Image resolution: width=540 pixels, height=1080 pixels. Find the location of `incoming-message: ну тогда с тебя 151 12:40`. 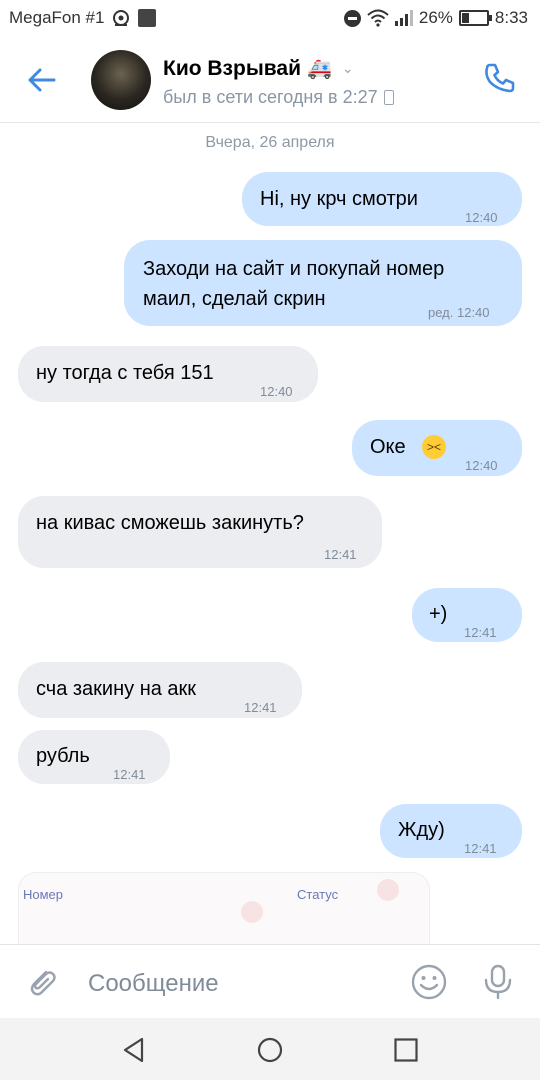

incoming-message: ну тогда с тебя 151 12:40 is located at coordinates (168, 374).